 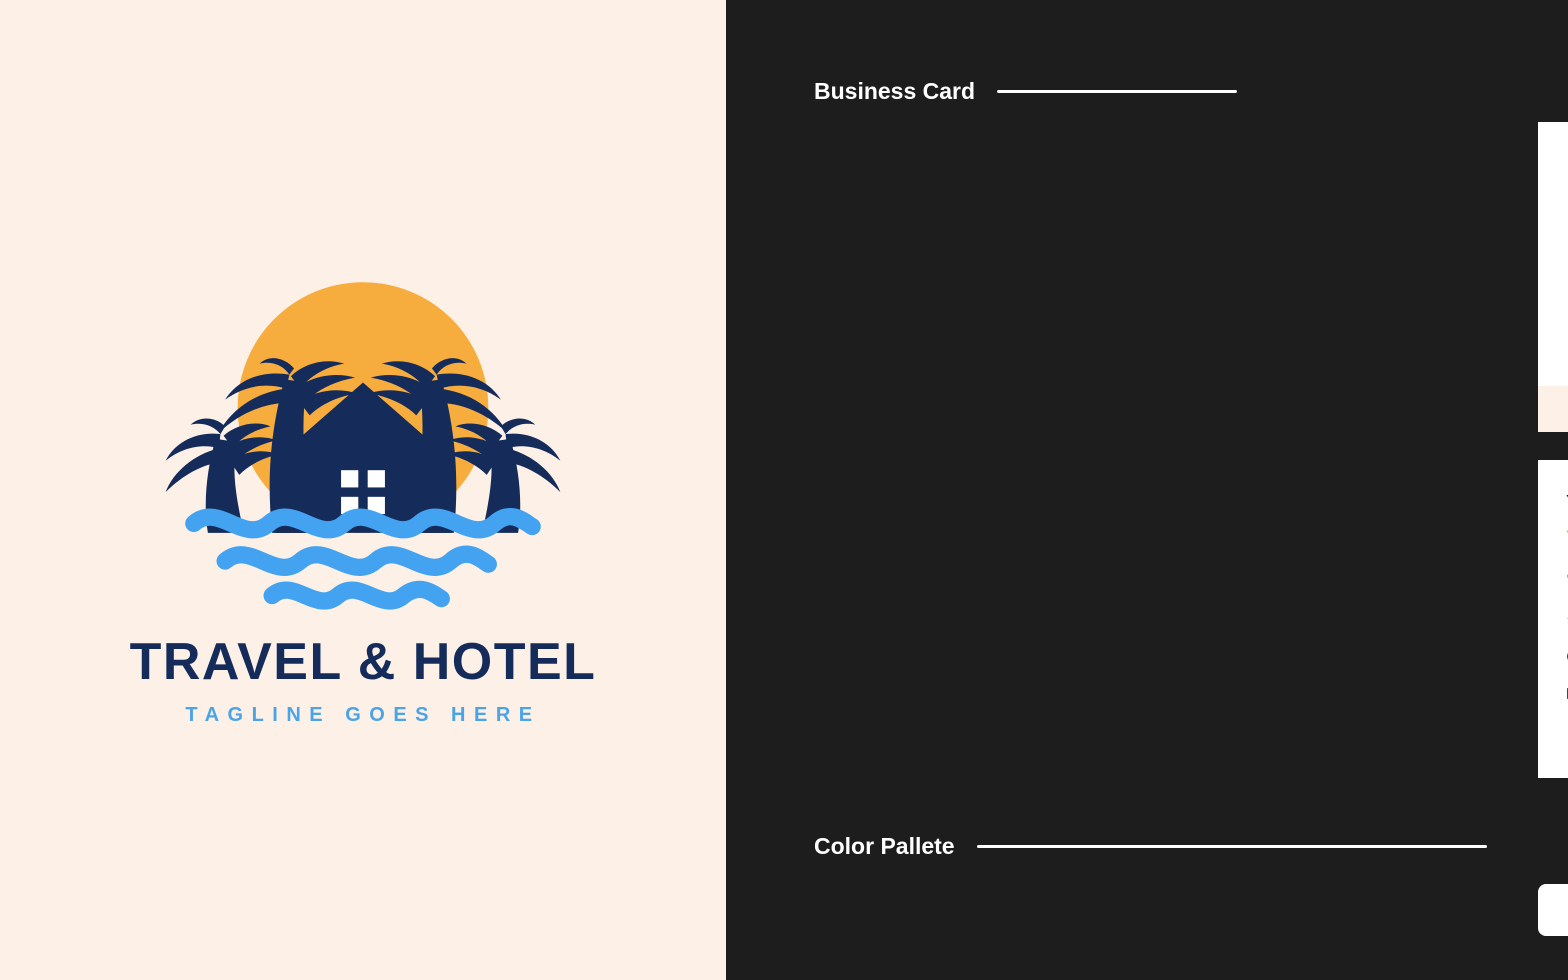 I want to click on business-card-front: TRAVEL & HOTEL TAGLINE GOES HERE, so click(x=1553, y=277).